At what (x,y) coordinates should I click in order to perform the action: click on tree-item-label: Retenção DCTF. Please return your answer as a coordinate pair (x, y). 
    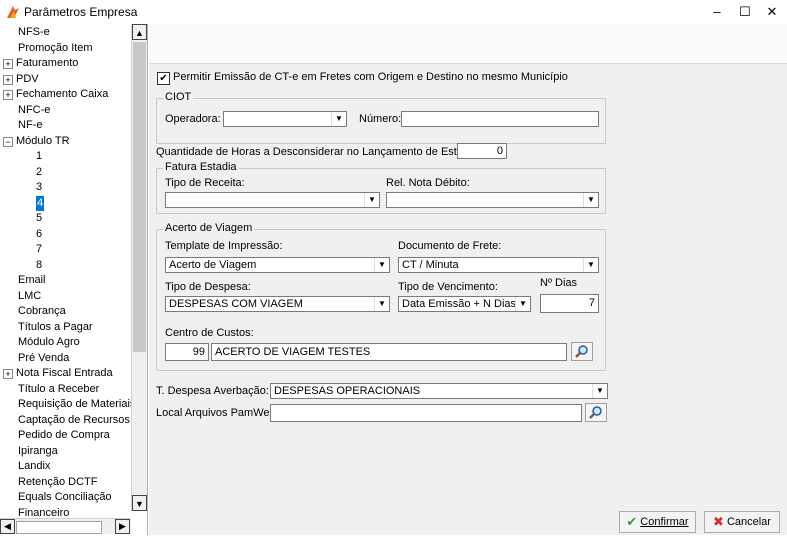
    Looking at the image, I should click on (58, 481).